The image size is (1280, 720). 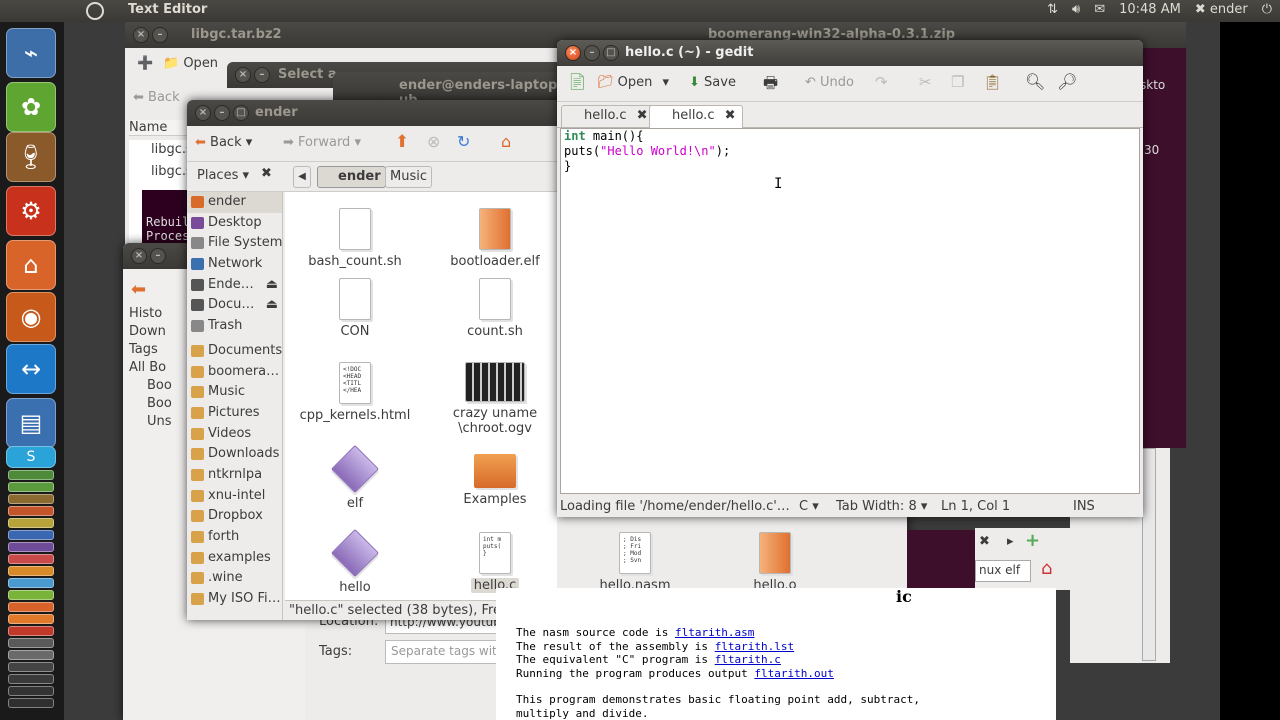 What do you see at coordinates (1032, 540) in the screenshot?
I see `add-icon: +` at bounding box center [1032, 540].